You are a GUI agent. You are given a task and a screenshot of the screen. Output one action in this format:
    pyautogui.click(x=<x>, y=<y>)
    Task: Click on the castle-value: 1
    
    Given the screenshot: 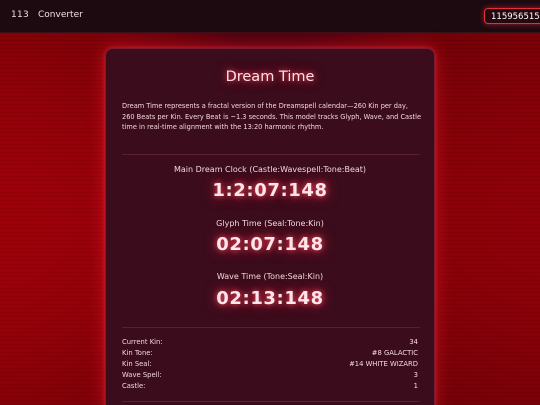 What is the action you would take?
    pyautogui.click(x=415, y=386)
    